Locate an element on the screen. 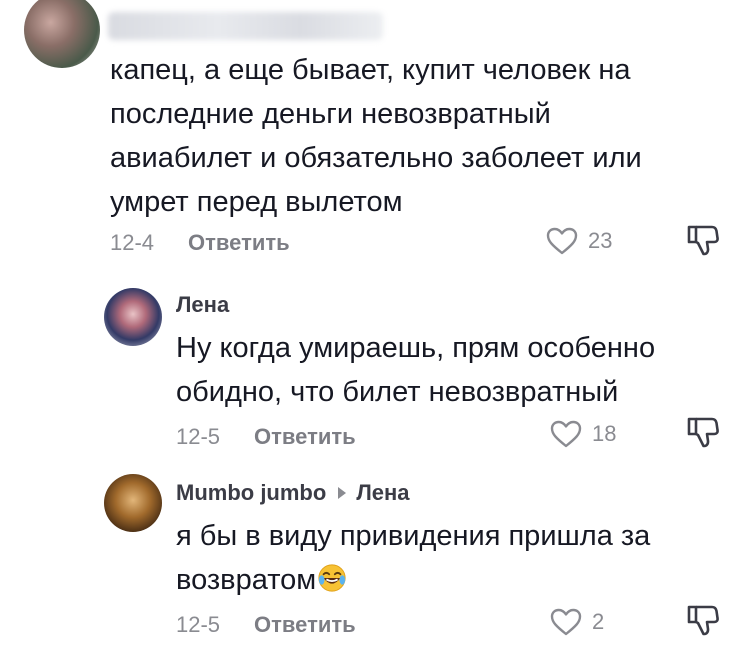 The width and height of the screenshot is (750, 648). reply-to-name: Лена is located at coordinates (382, 493).